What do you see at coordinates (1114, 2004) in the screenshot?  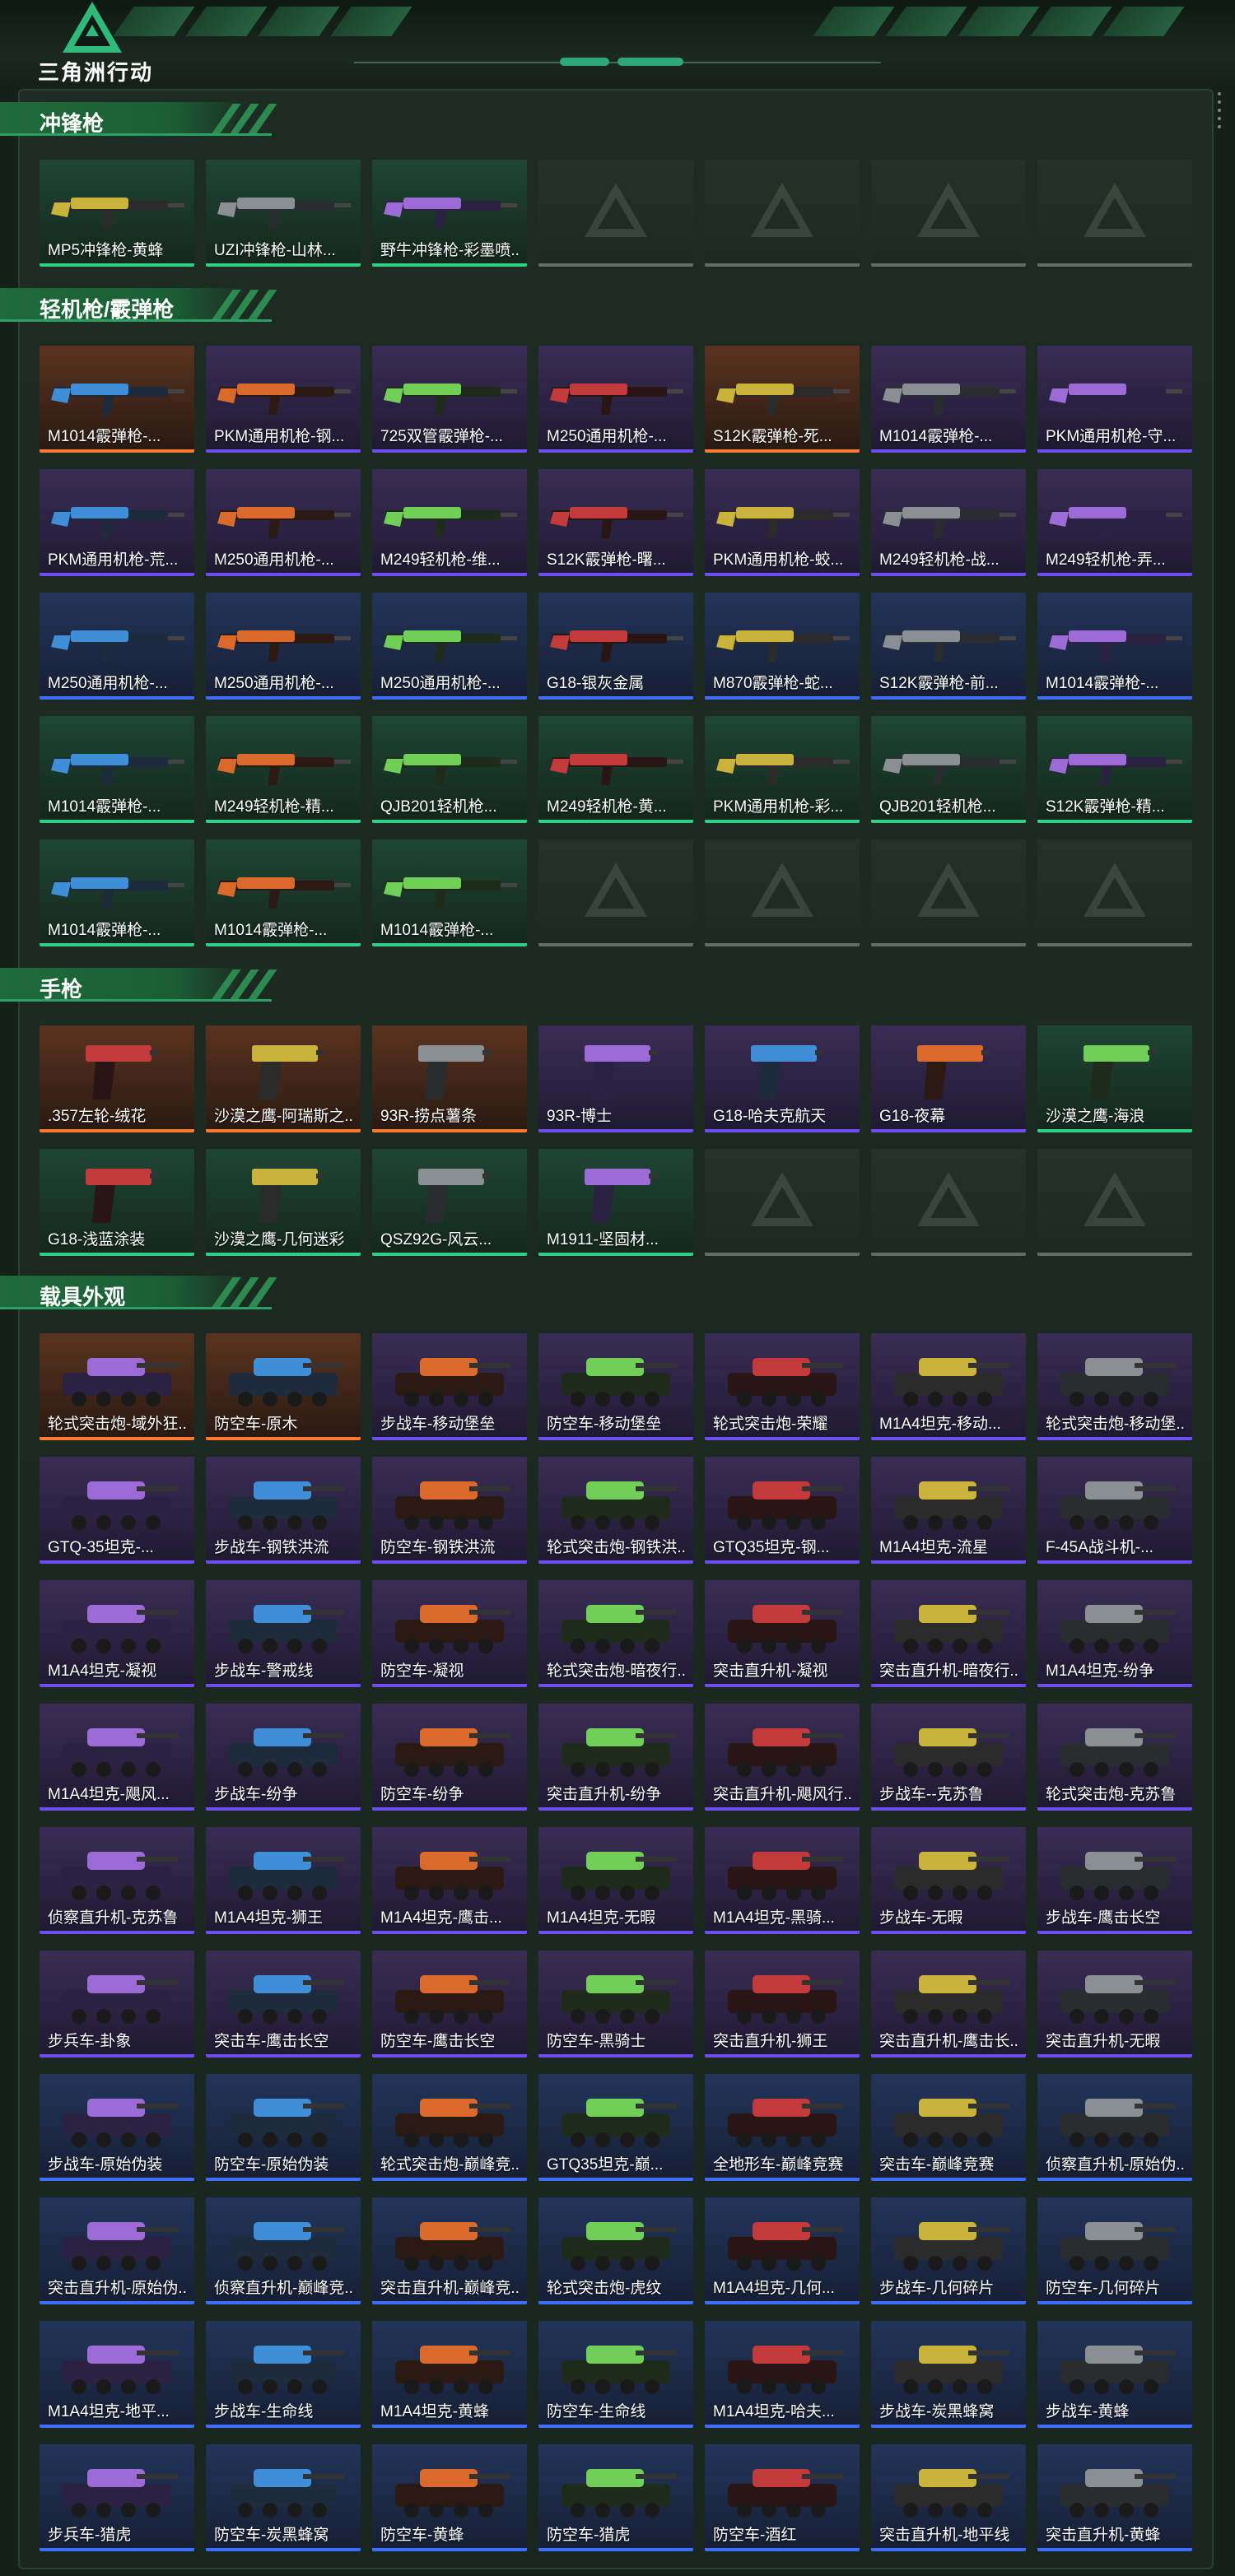 I see `skin-card: 突击直升机-无暇` at bounding box center [1114, 2004].